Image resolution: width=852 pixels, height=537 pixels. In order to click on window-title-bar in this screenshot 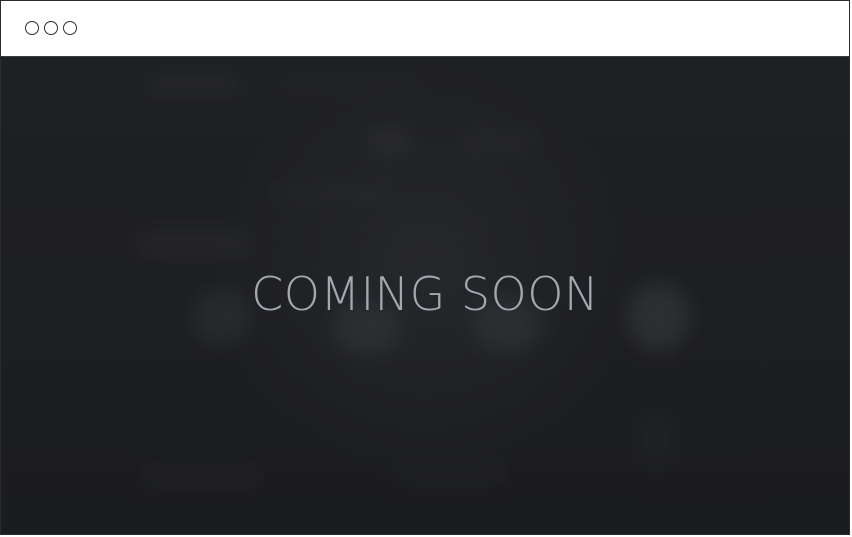, I will do `click(425, 29)`.